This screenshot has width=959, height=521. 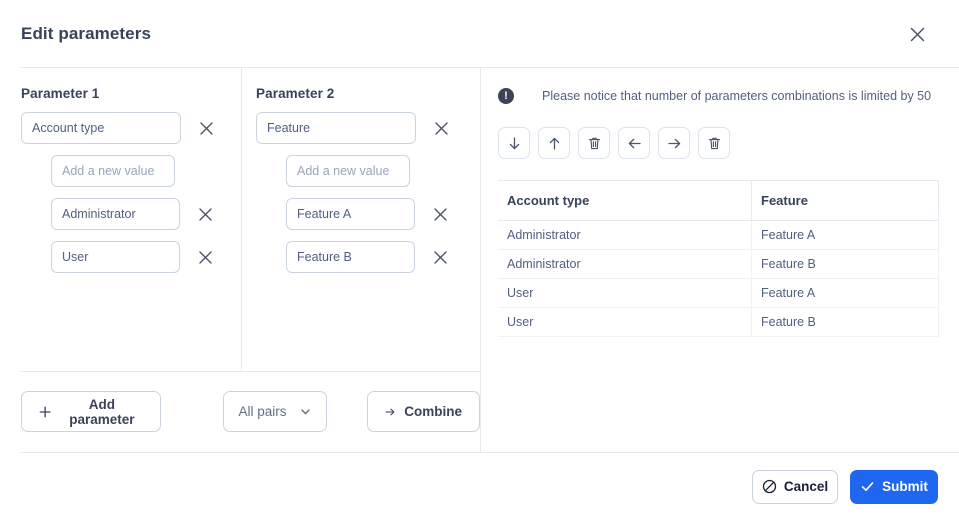 I want to click on delete-row-button, so click(x=594, y=143).